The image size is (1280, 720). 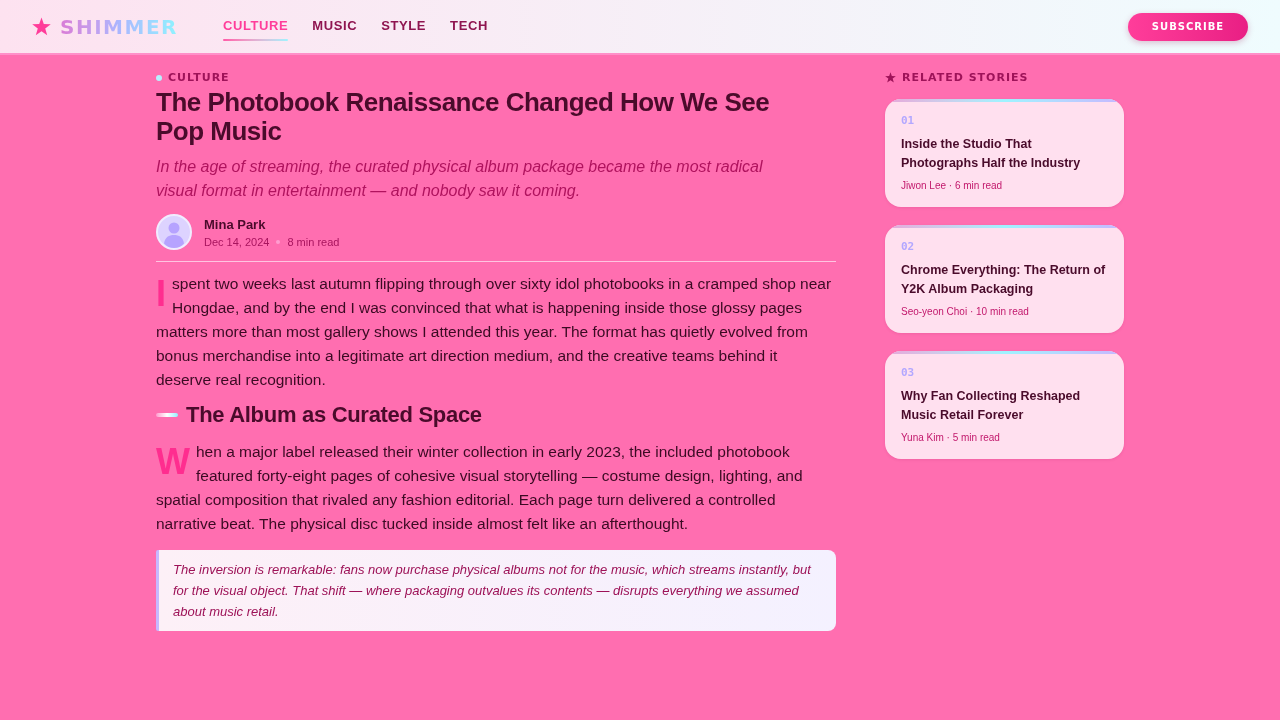 What do you see at coordinates (167, 415) in the screenshot?
I see `accent-bar-icon` at bounding box center [167, 415].